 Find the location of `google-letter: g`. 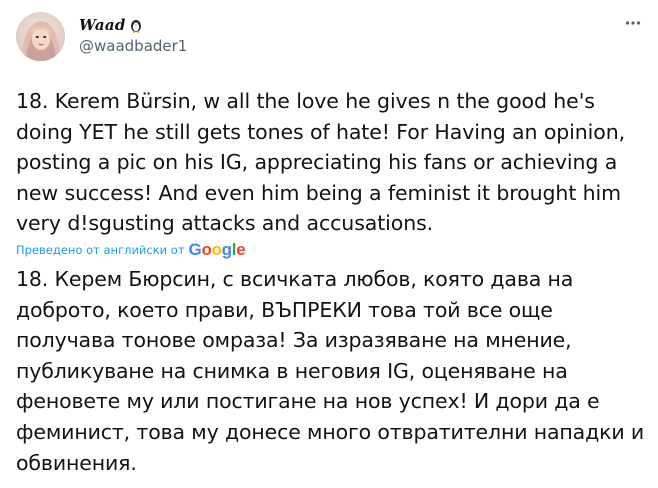

google-letter: g is located at coordinates (226, 249).